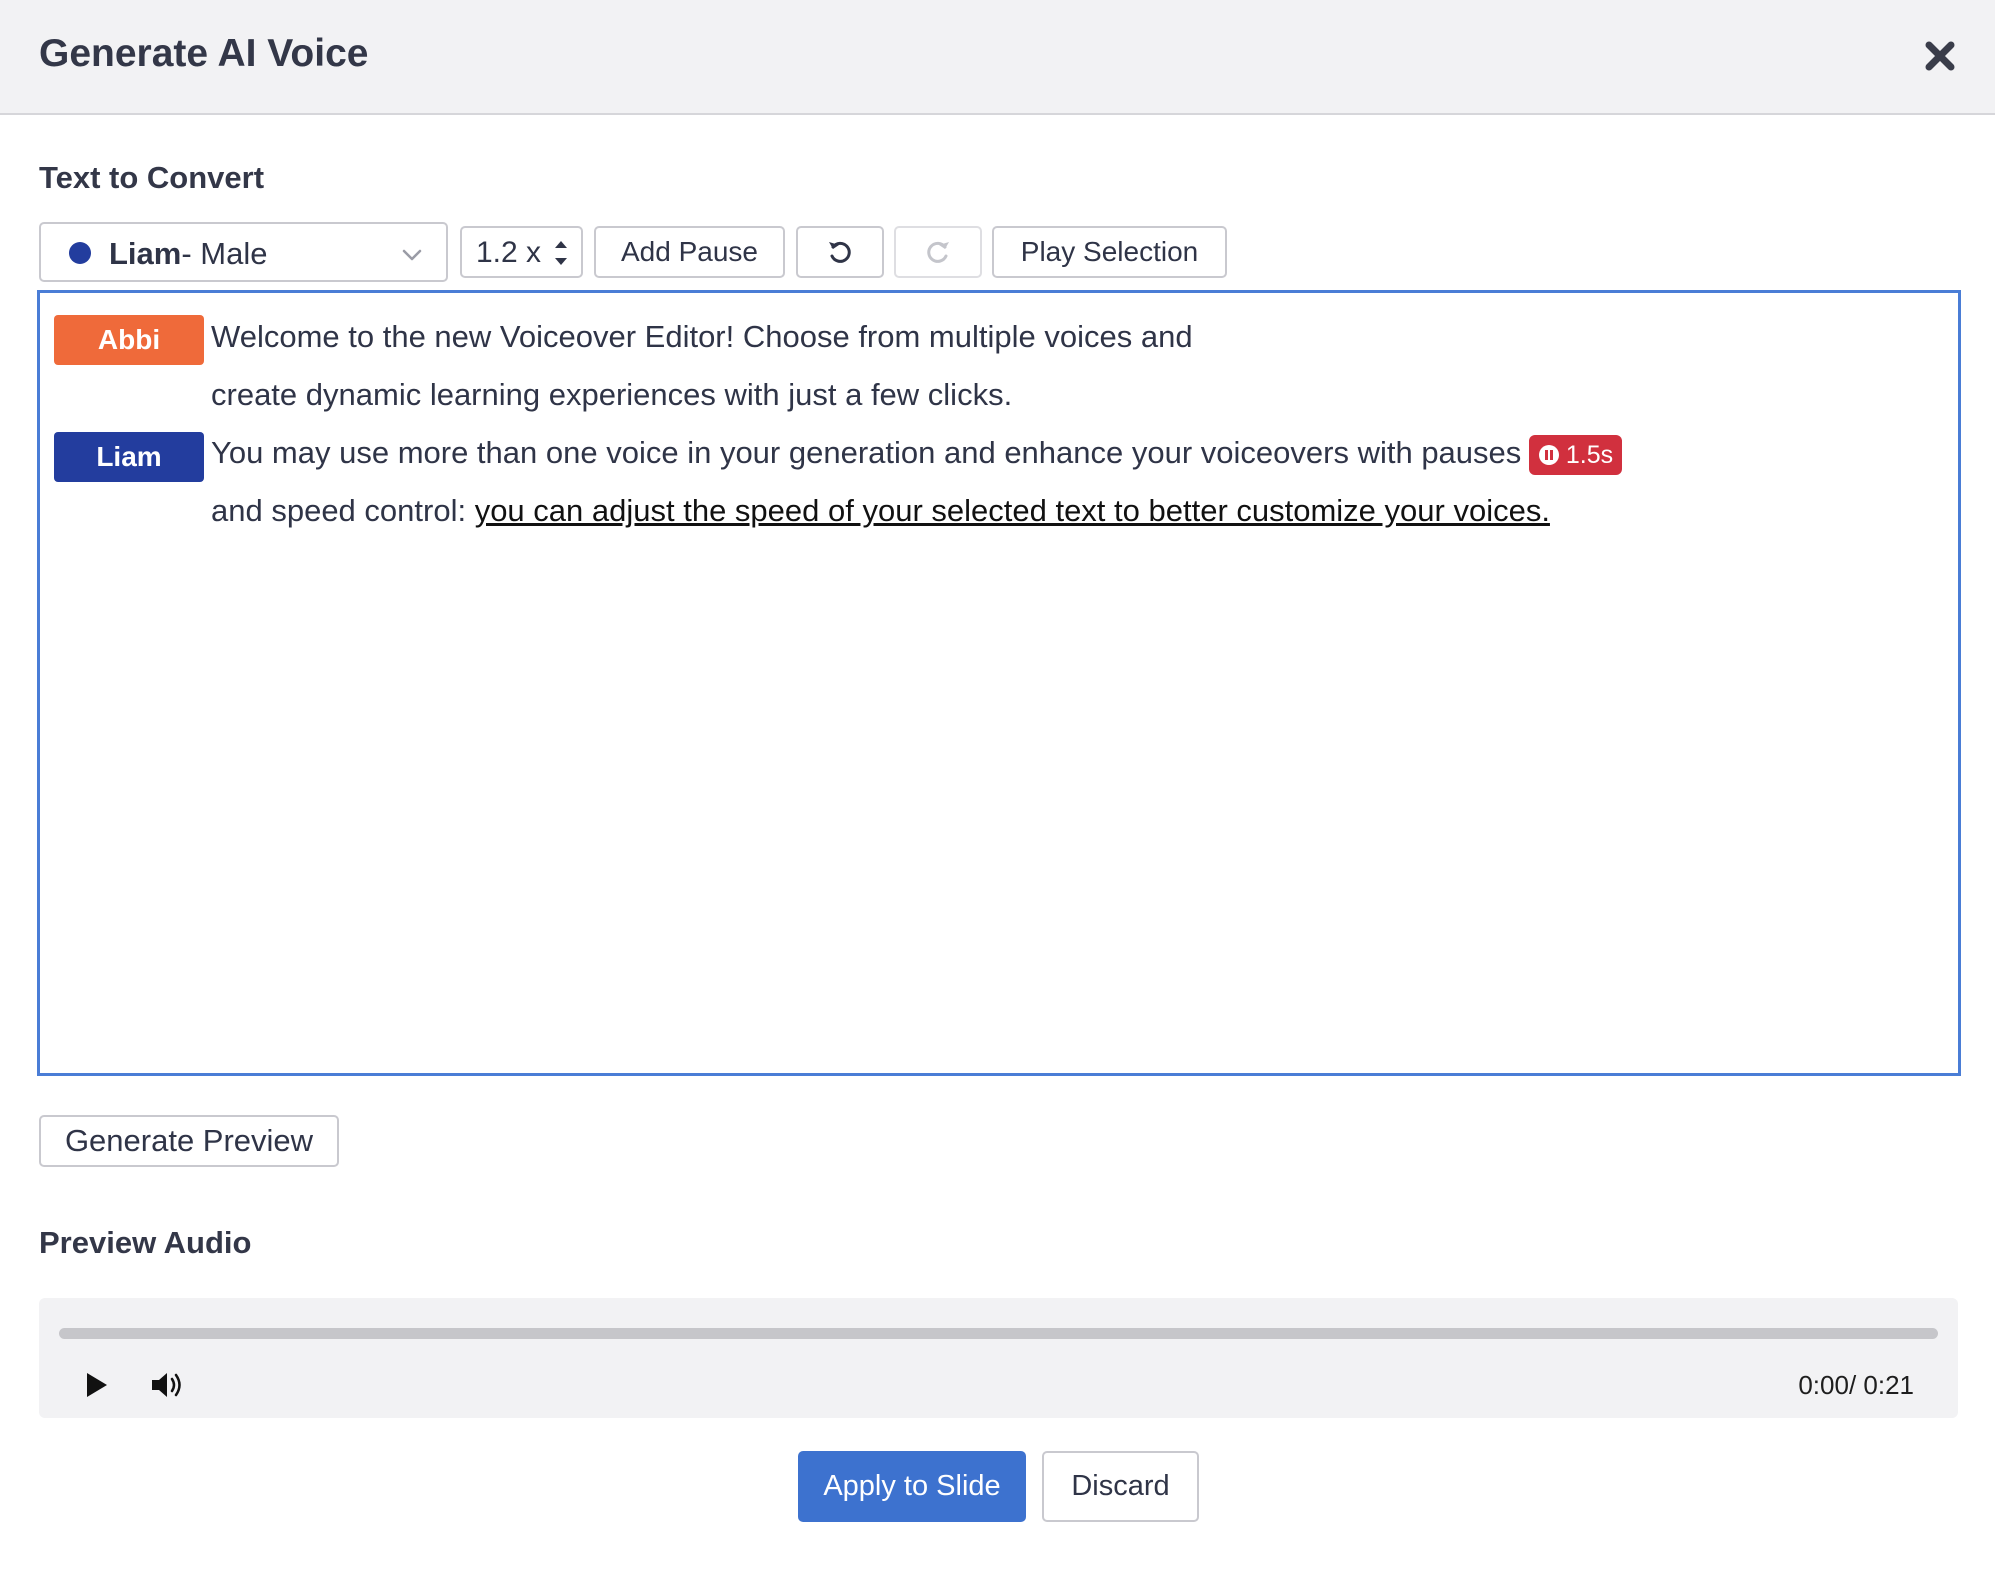 The image size is (1995, 1587). What do you see at coordinates (1109, 252) in the screenshot?
I see `play-selection-button: Play Selection` at bounding box center [1109, 252].